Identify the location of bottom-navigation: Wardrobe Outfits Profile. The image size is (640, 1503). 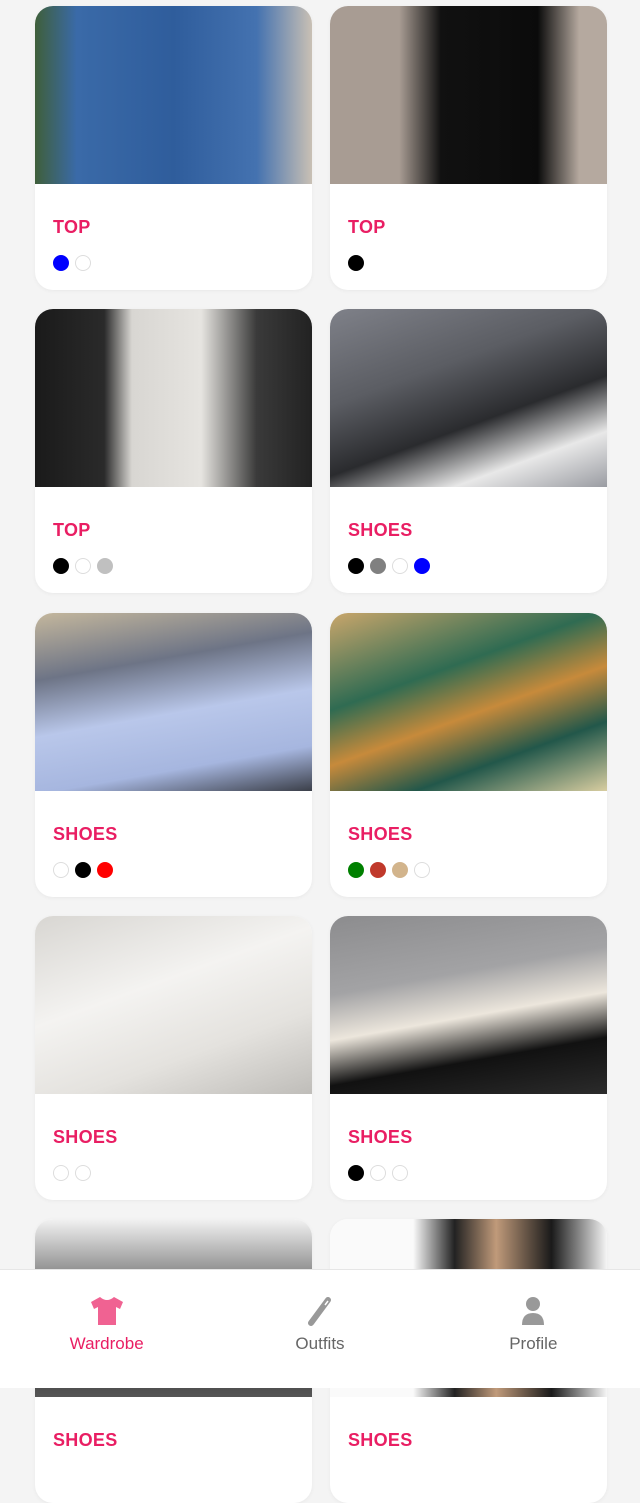
(320, 1328).